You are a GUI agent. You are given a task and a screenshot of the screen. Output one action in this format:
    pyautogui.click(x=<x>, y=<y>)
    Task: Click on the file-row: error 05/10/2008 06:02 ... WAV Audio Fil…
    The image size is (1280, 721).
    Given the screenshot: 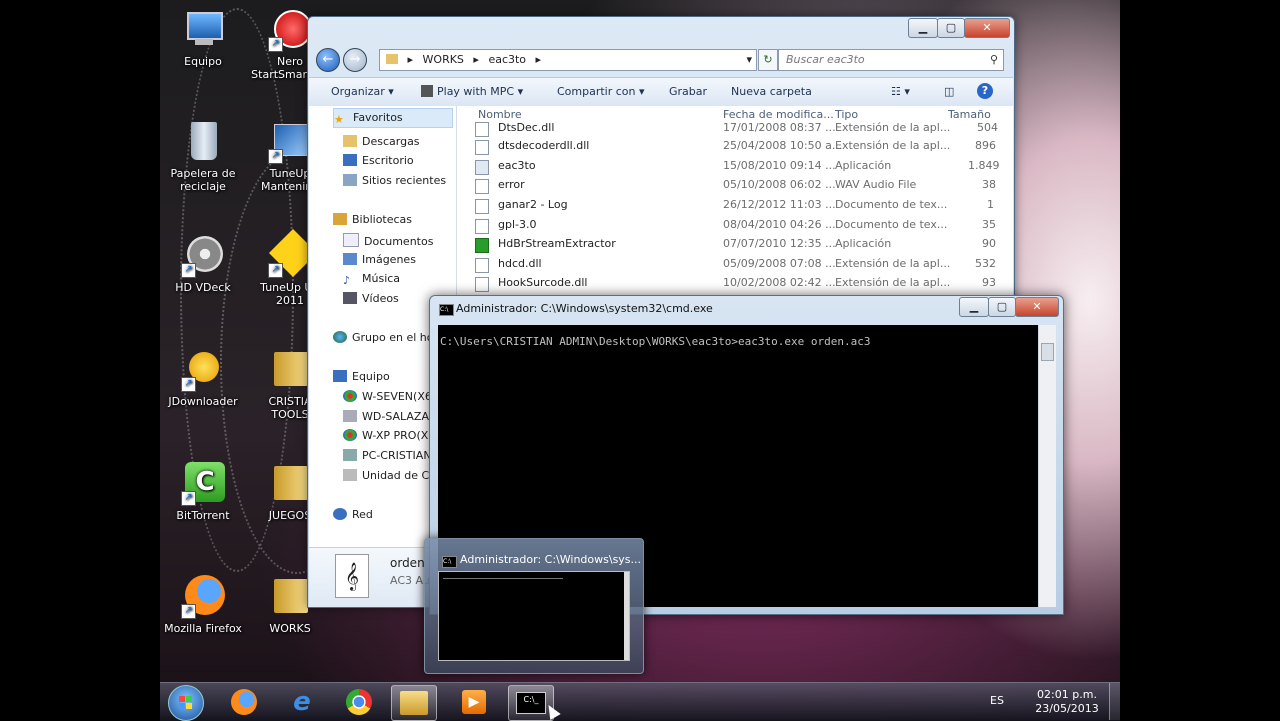 What is the action you would take?
    pyautogui.click(x=727, y=185)
    